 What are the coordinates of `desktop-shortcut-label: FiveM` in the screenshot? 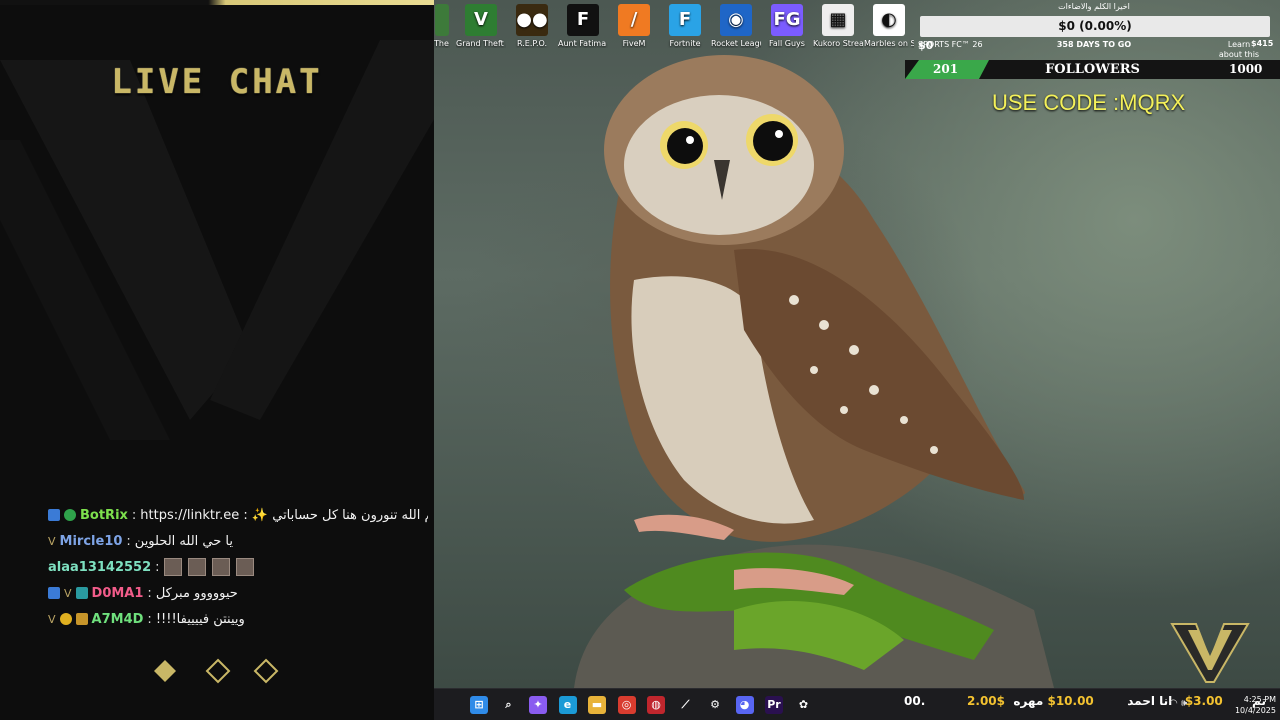 It's located at (634, 43).